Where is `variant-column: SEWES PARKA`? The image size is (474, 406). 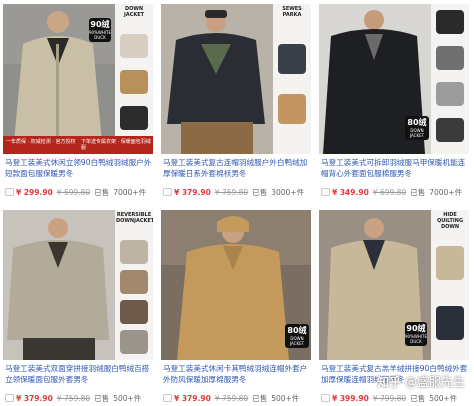 variant-column: SEWES PARKA is located at coordinates (292, 79).